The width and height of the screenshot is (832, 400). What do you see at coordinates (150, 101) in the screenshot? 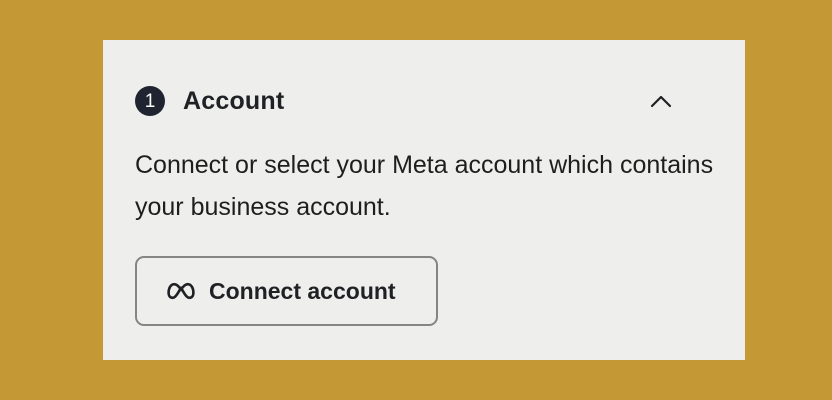
I see `step-number-badge: 1` at bounding box center [150, 101].